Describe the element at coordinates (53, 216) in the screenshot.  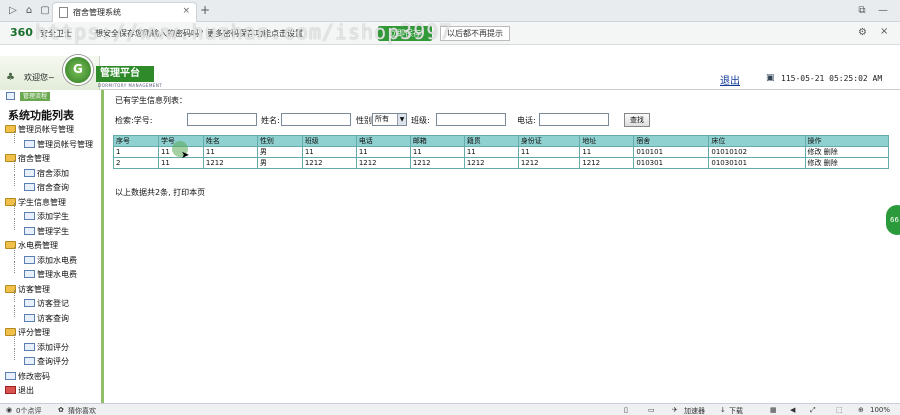
I see `sidebar-item-label: 添加学生` at that location.